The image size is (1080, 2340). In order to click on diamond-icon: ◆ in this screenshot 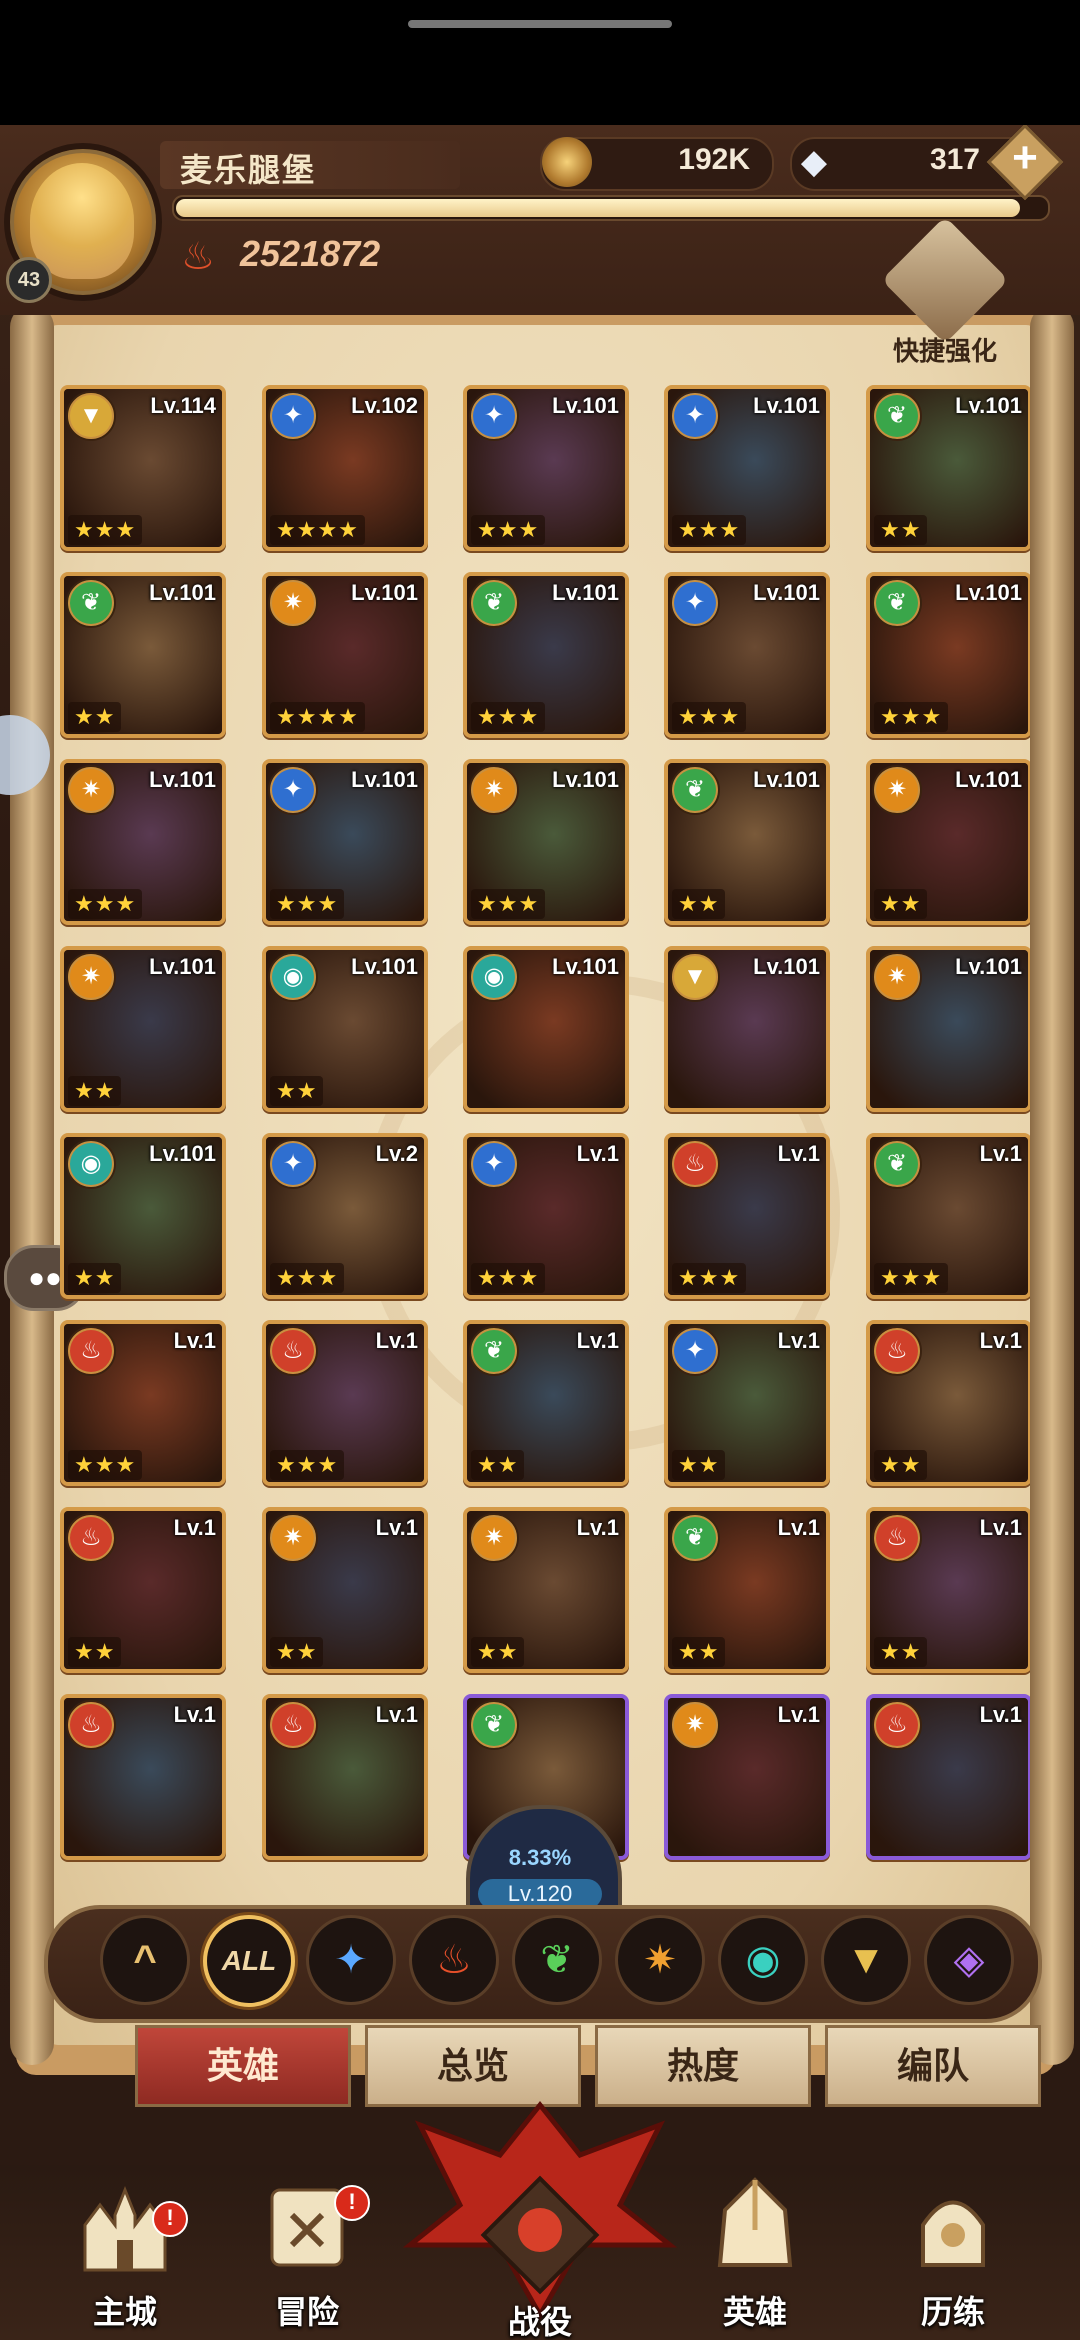, I will do `click(814, 162)`.